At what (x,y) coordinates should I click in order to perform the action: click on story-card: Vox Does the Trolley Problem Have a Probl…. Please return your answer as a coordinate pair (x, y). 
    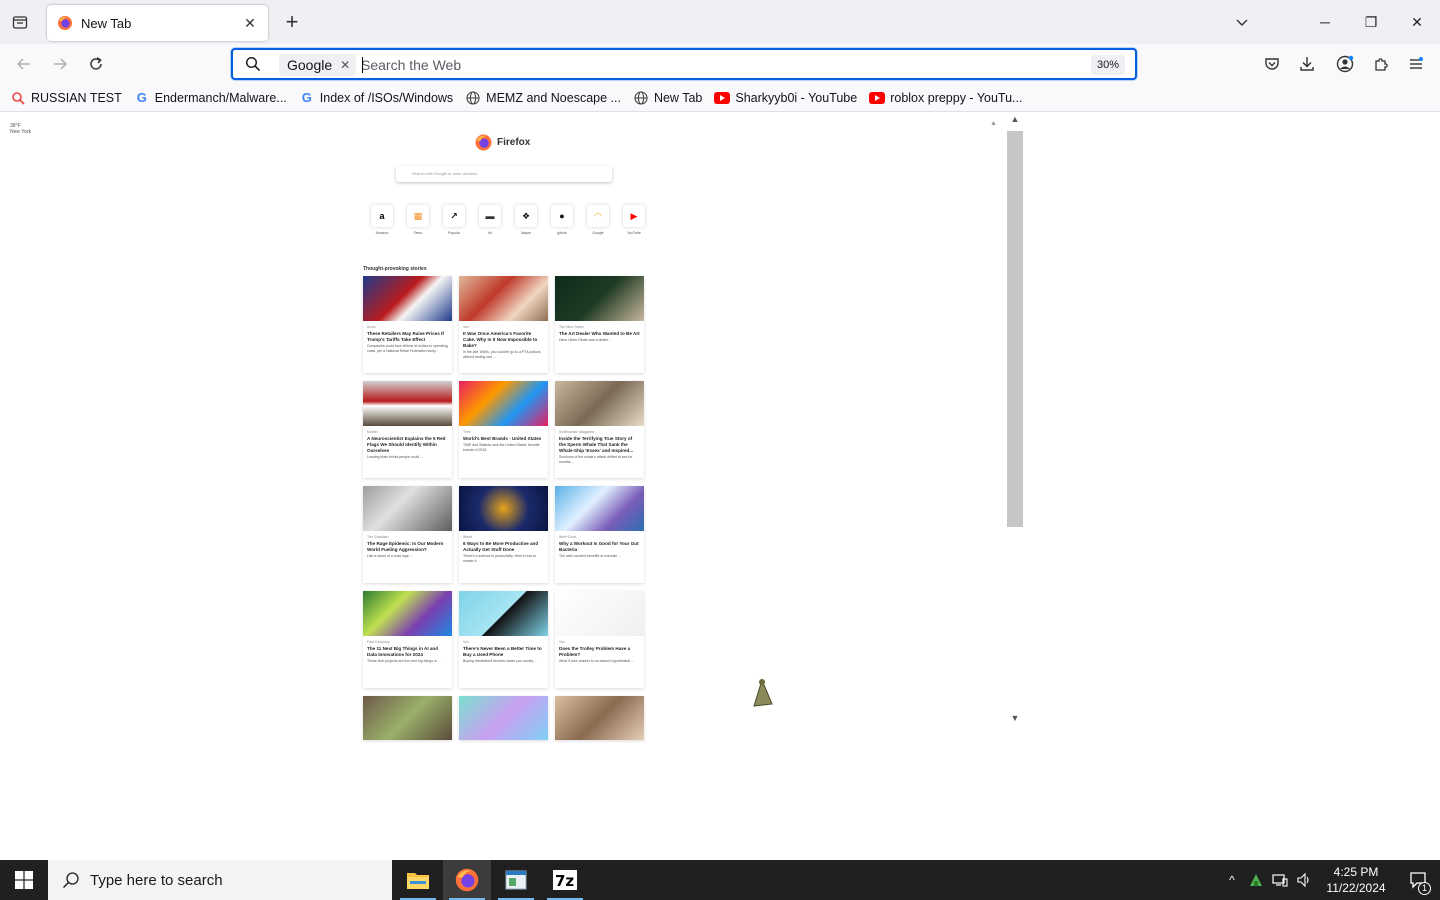
    Looking at the image, I should click on (599, 639).